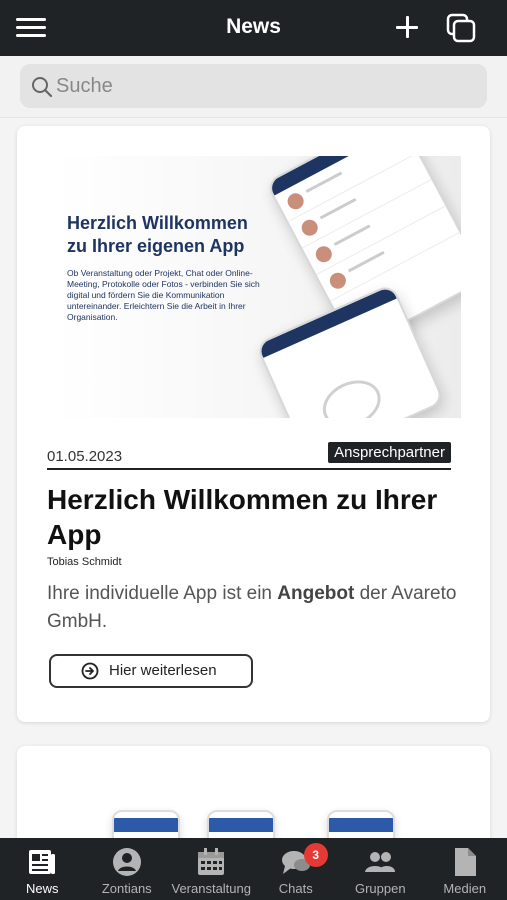 The height and width of the screenshot is (900, 507). Describe the element at coordinates (407, 27) in the screenshot. I see `add-icon` at that location.